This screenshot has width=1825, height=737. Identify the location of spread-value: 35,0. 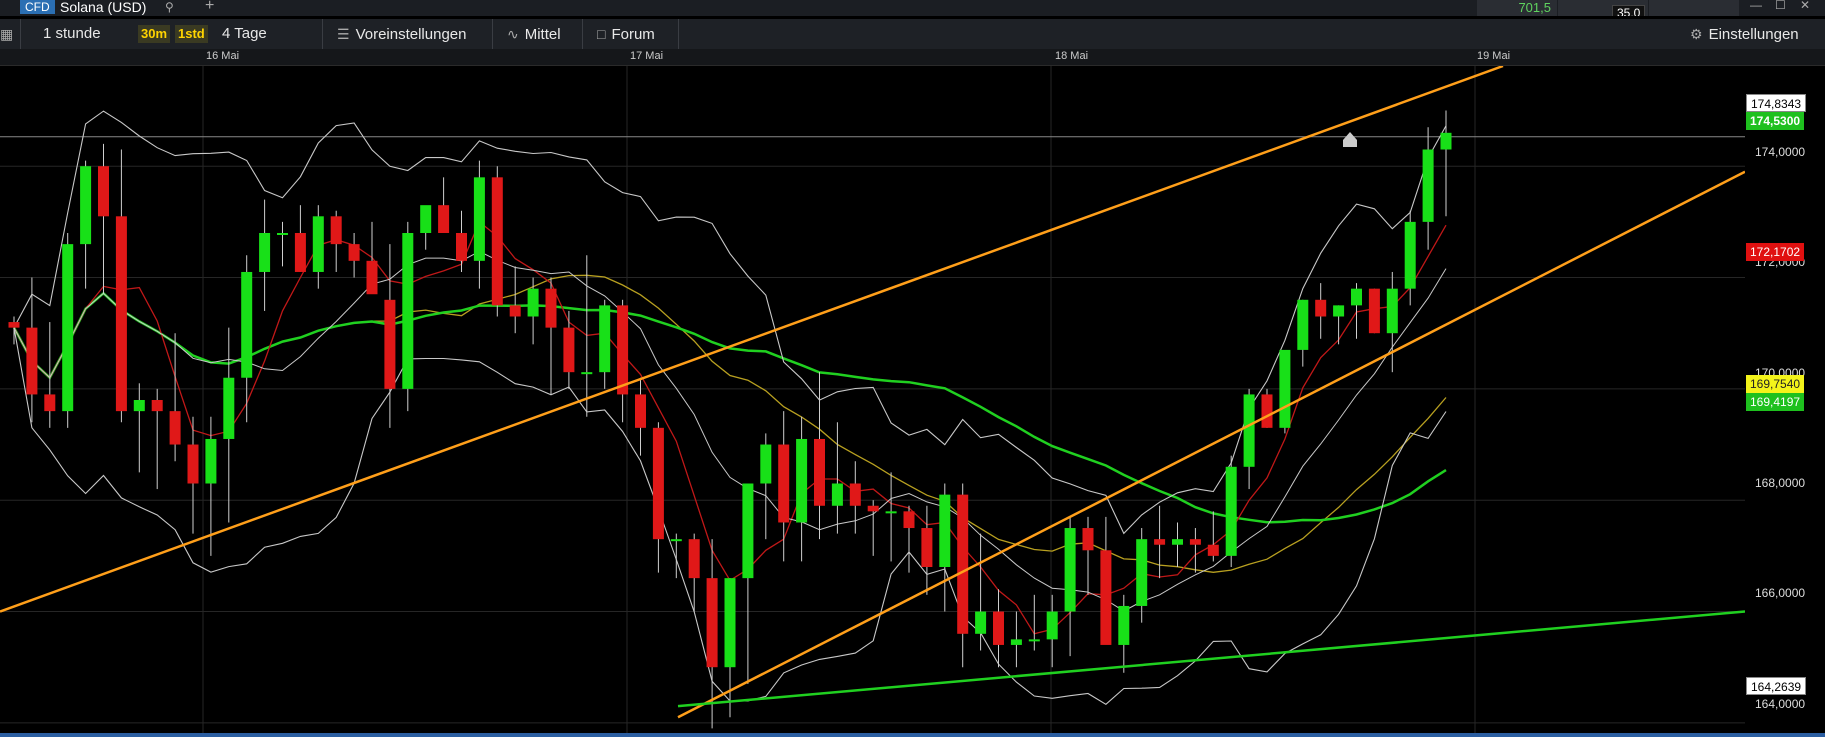
(1629, 10).